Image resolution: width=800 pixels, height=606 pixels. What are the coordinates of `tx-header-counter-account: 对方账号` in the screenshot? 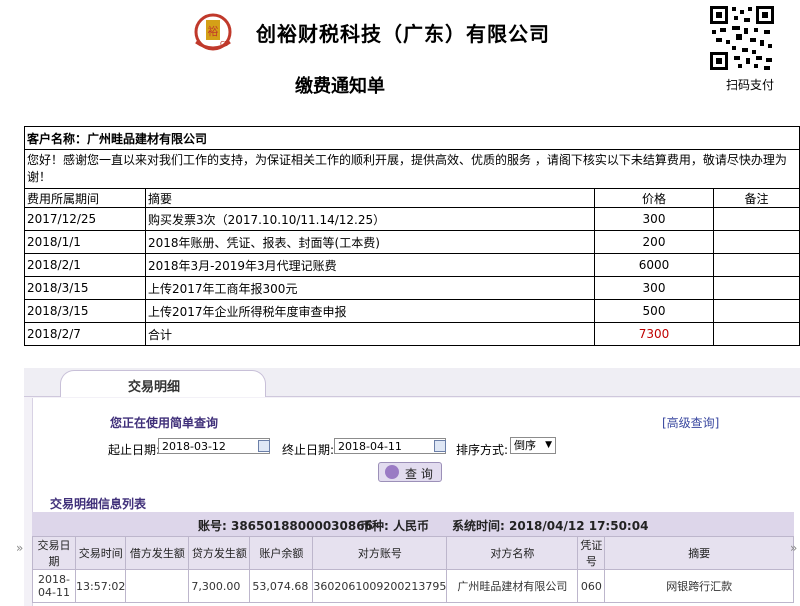 It's located at (380, 553).